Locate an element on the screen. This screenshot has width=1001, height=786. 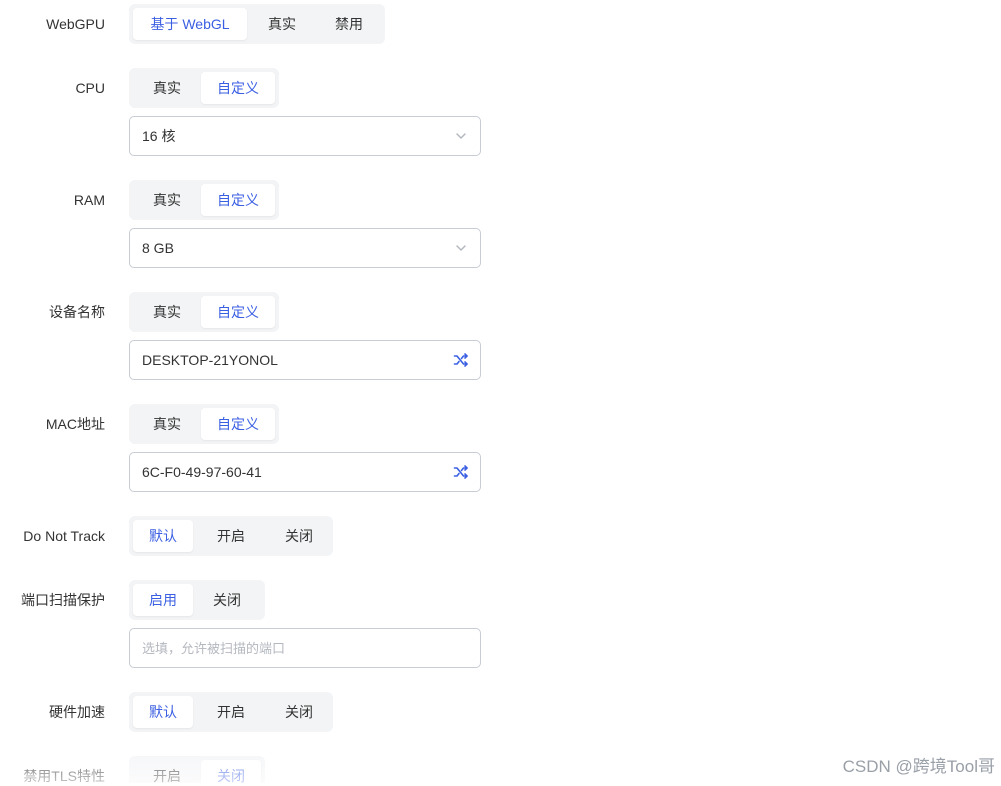
hw-accel-option-on: 开启 is located at coordinates (231, 712).